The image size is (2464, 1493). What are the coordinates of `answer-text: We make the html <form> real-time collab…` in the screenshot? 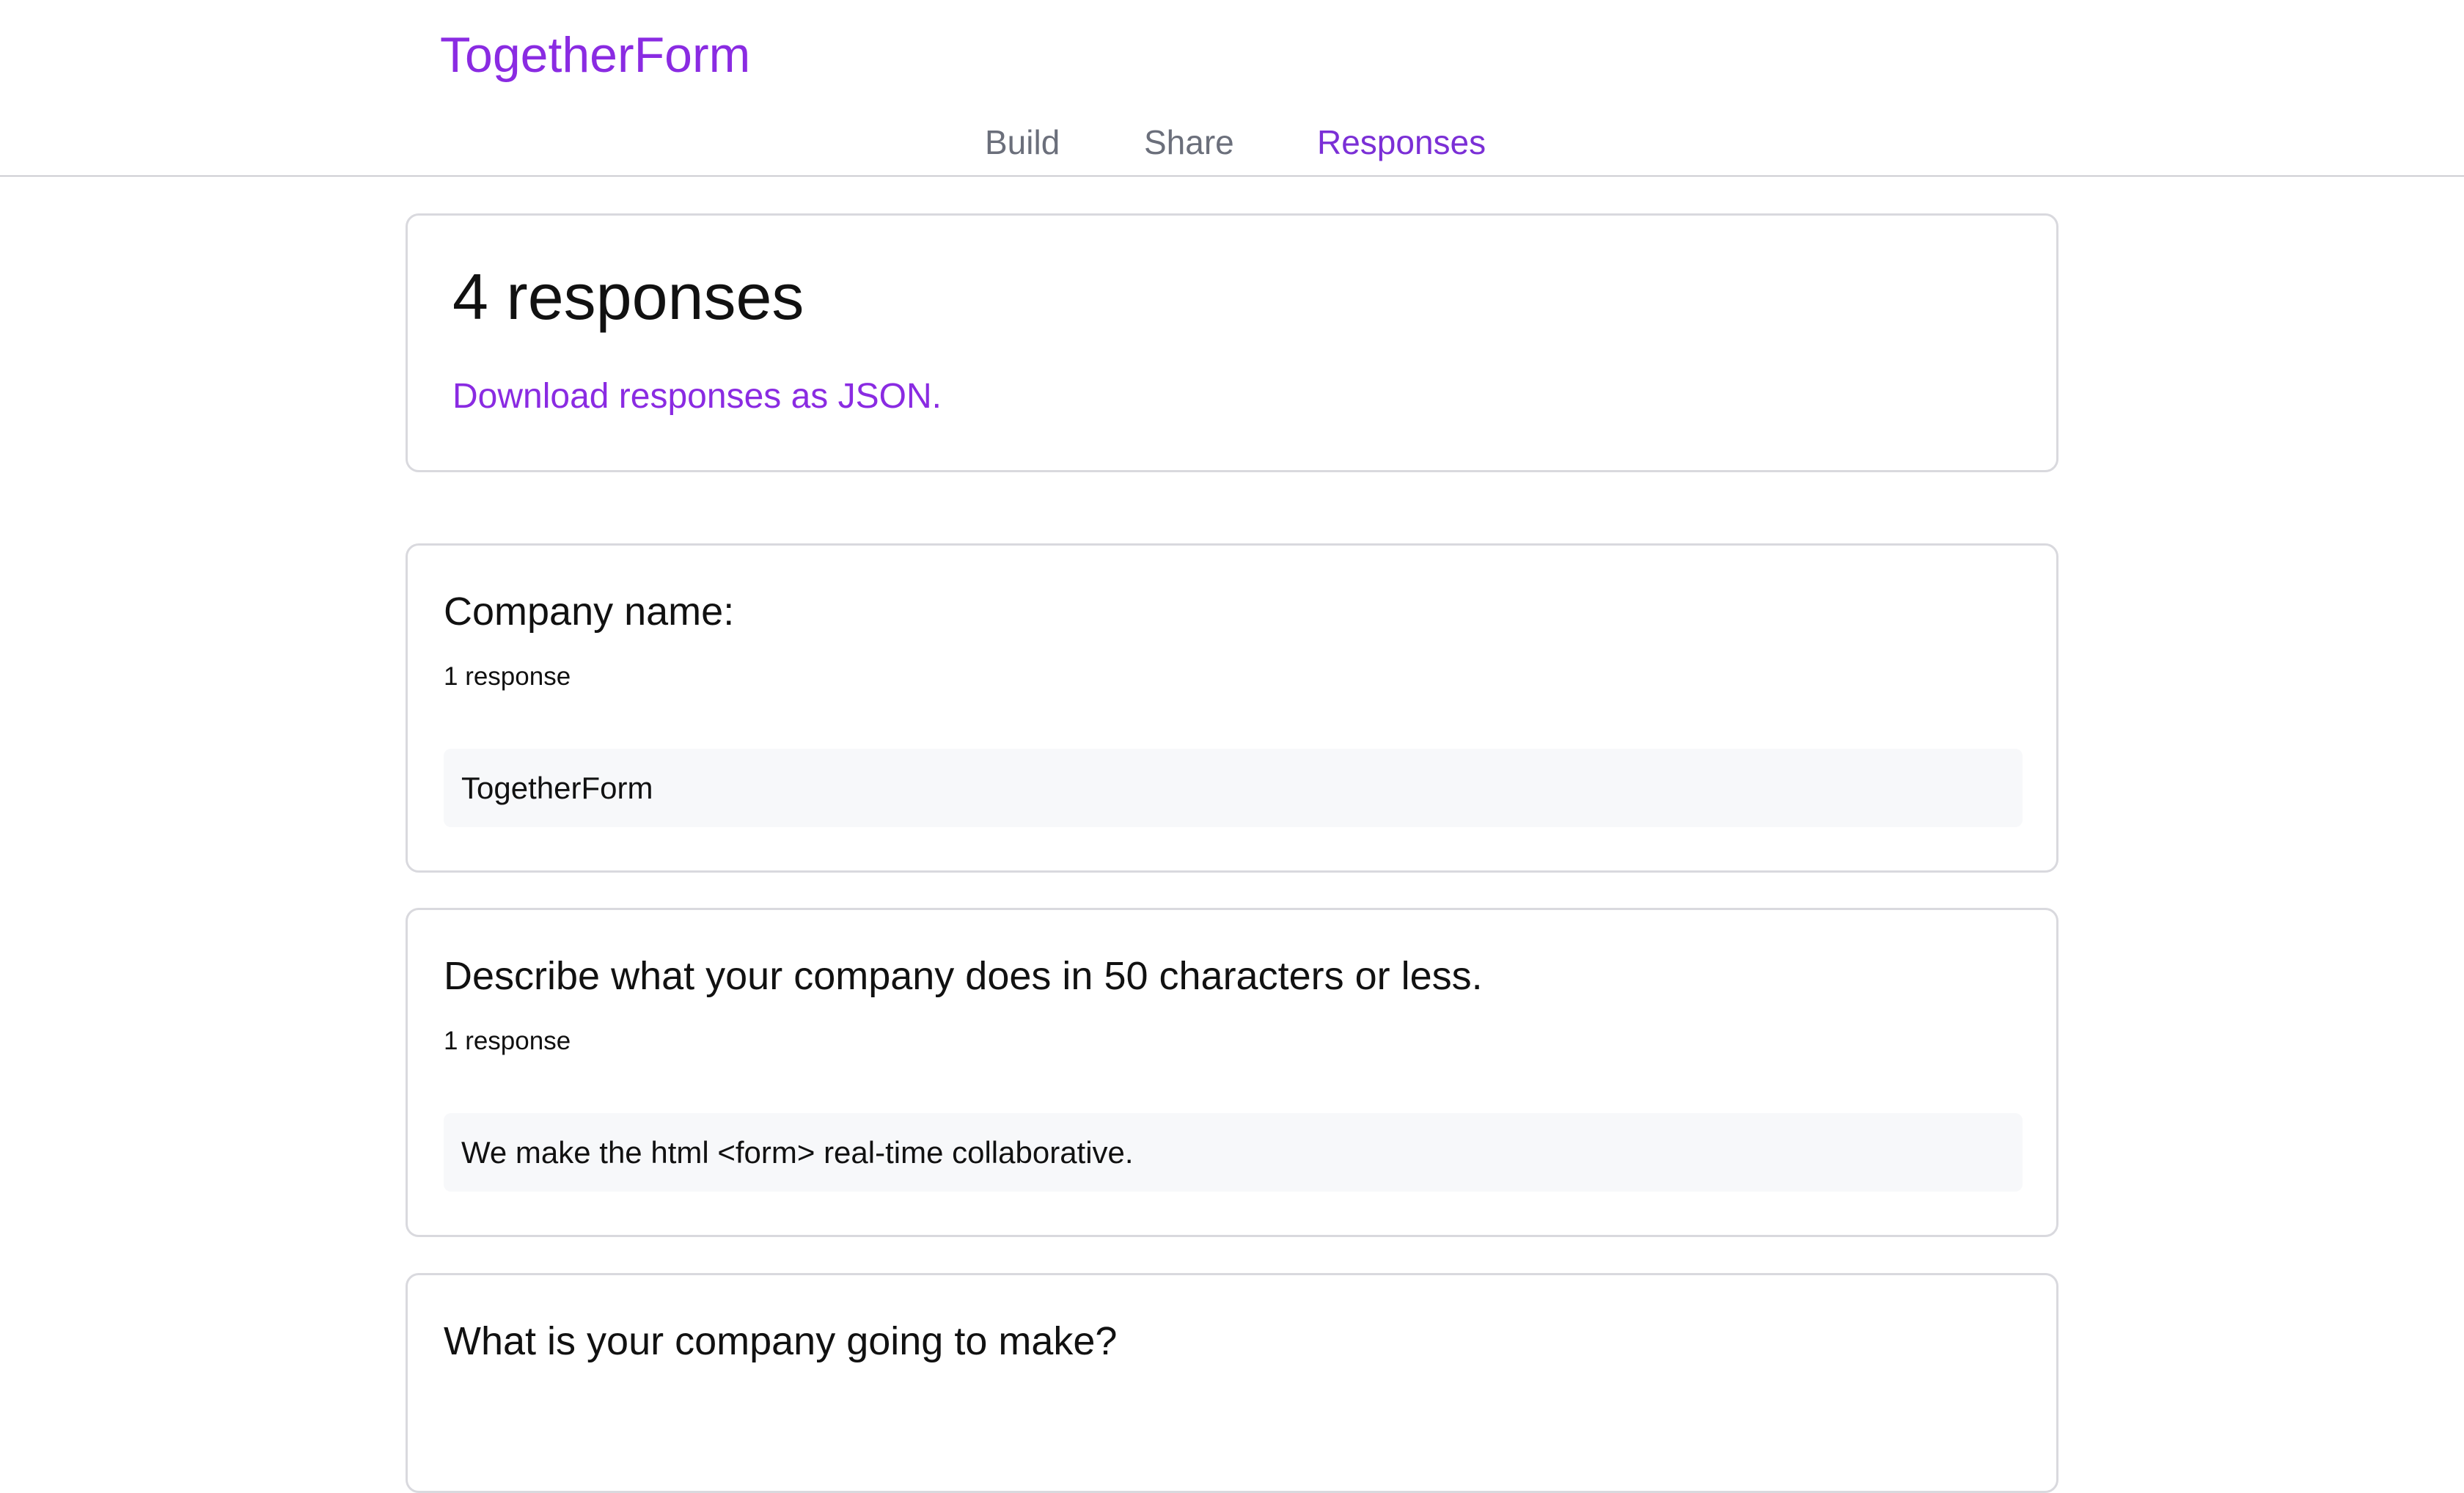 It's located at (797, 1152).